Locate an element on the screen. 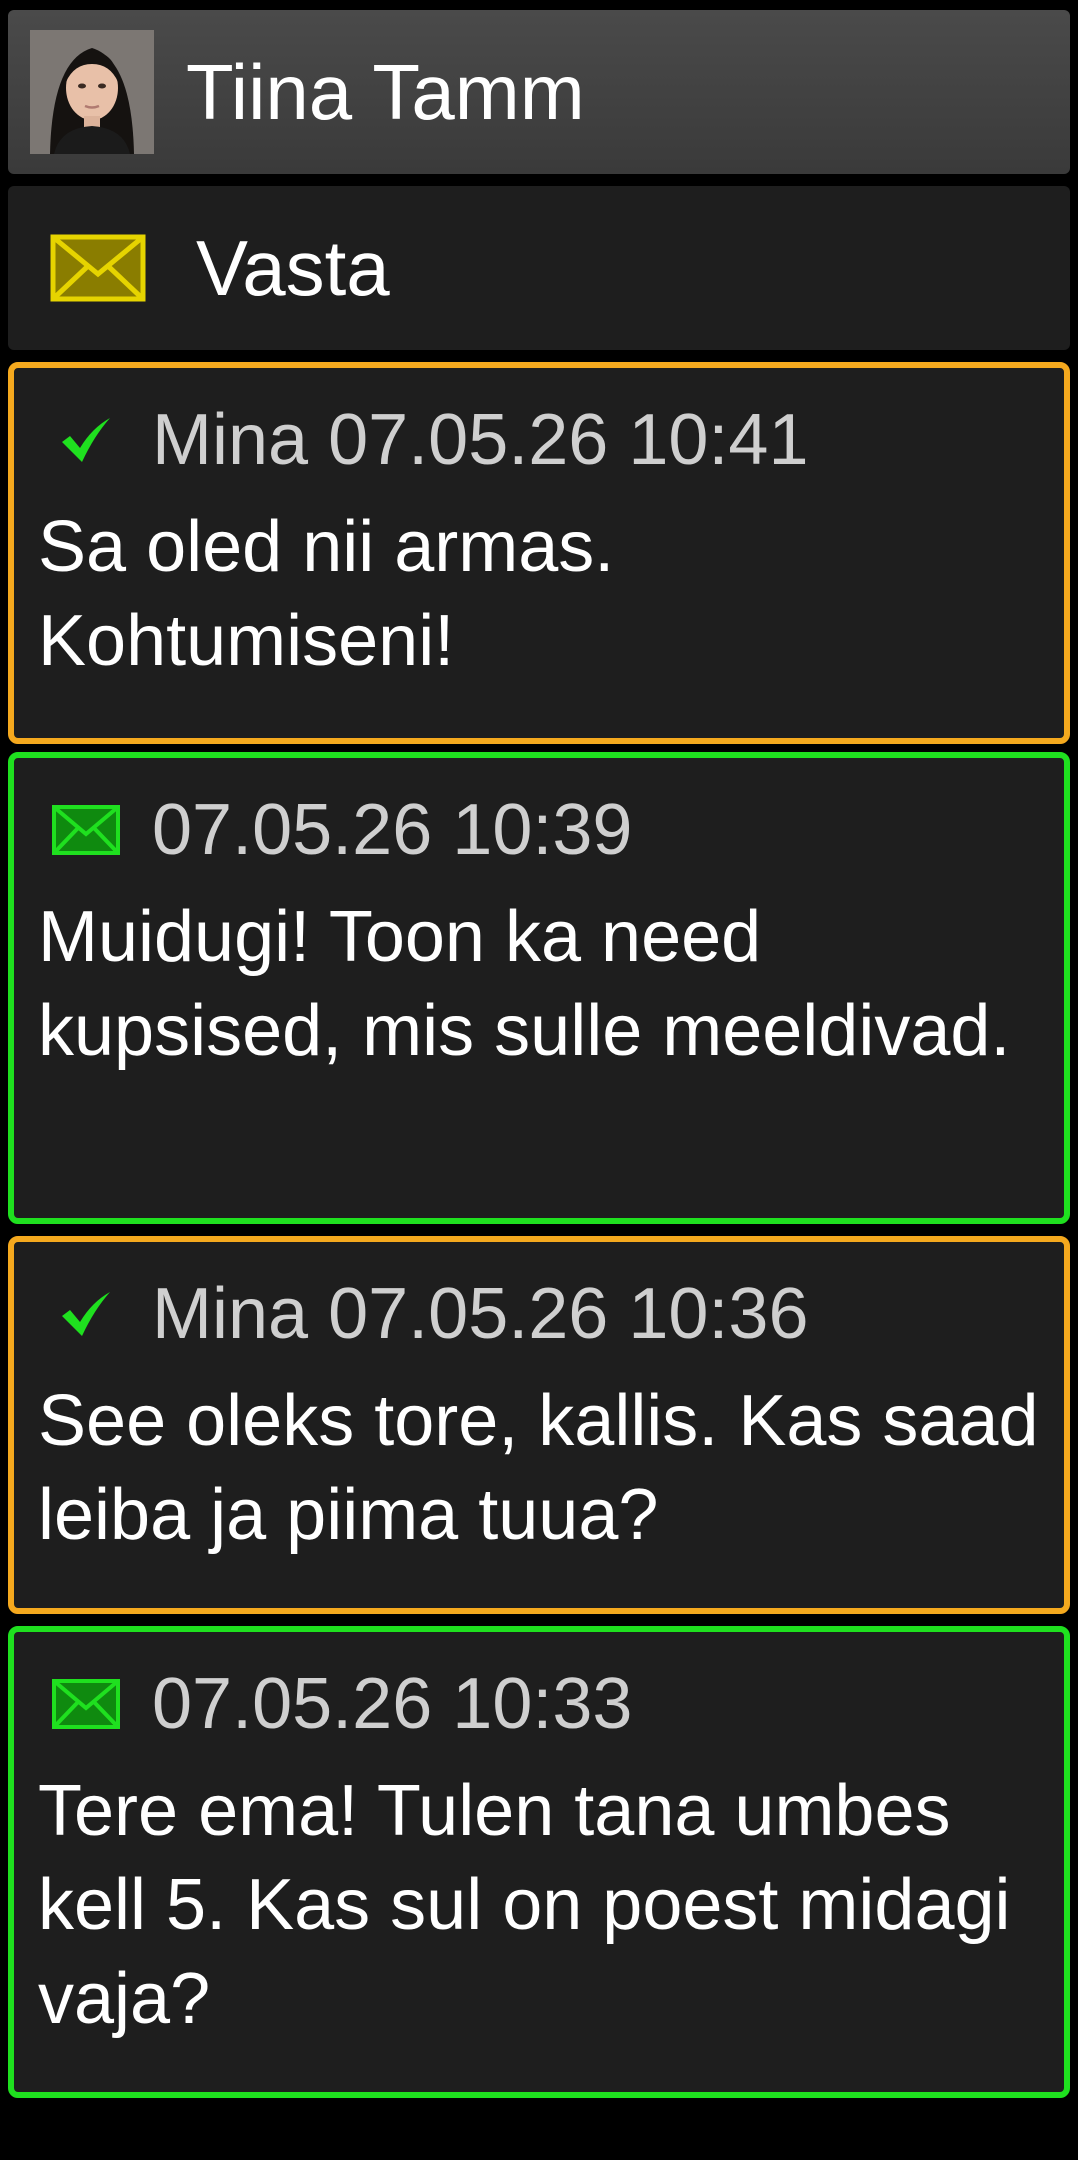 This screenshot has width=1078, height=2160. contact-name: Tiina Tamm is located at coordinates (385, 91).